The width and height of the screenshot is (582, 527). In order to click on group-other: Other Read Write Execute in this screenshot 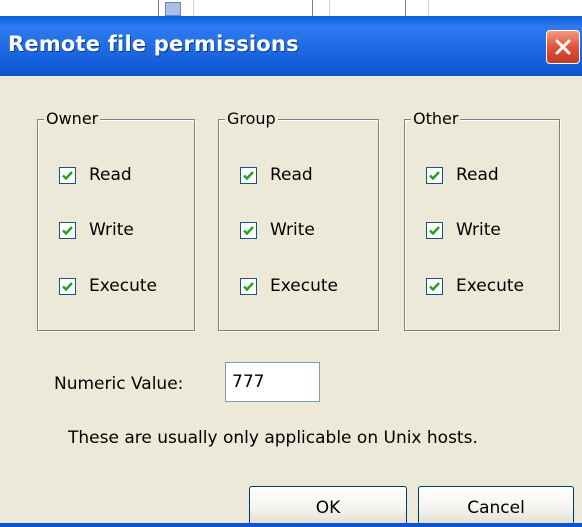, I will do `click(482, 220)`.